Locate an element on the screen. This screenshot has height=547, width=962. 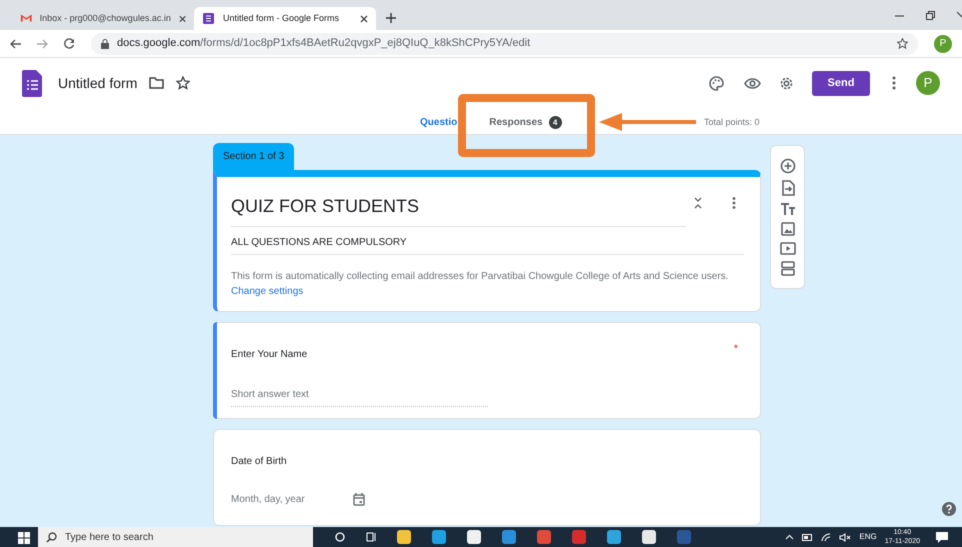
email-notice: This form is automatically collecting email addresses for Parvatibai Chowgule College of Arts and Science users. Change settings is located at coordinates (480, 284).